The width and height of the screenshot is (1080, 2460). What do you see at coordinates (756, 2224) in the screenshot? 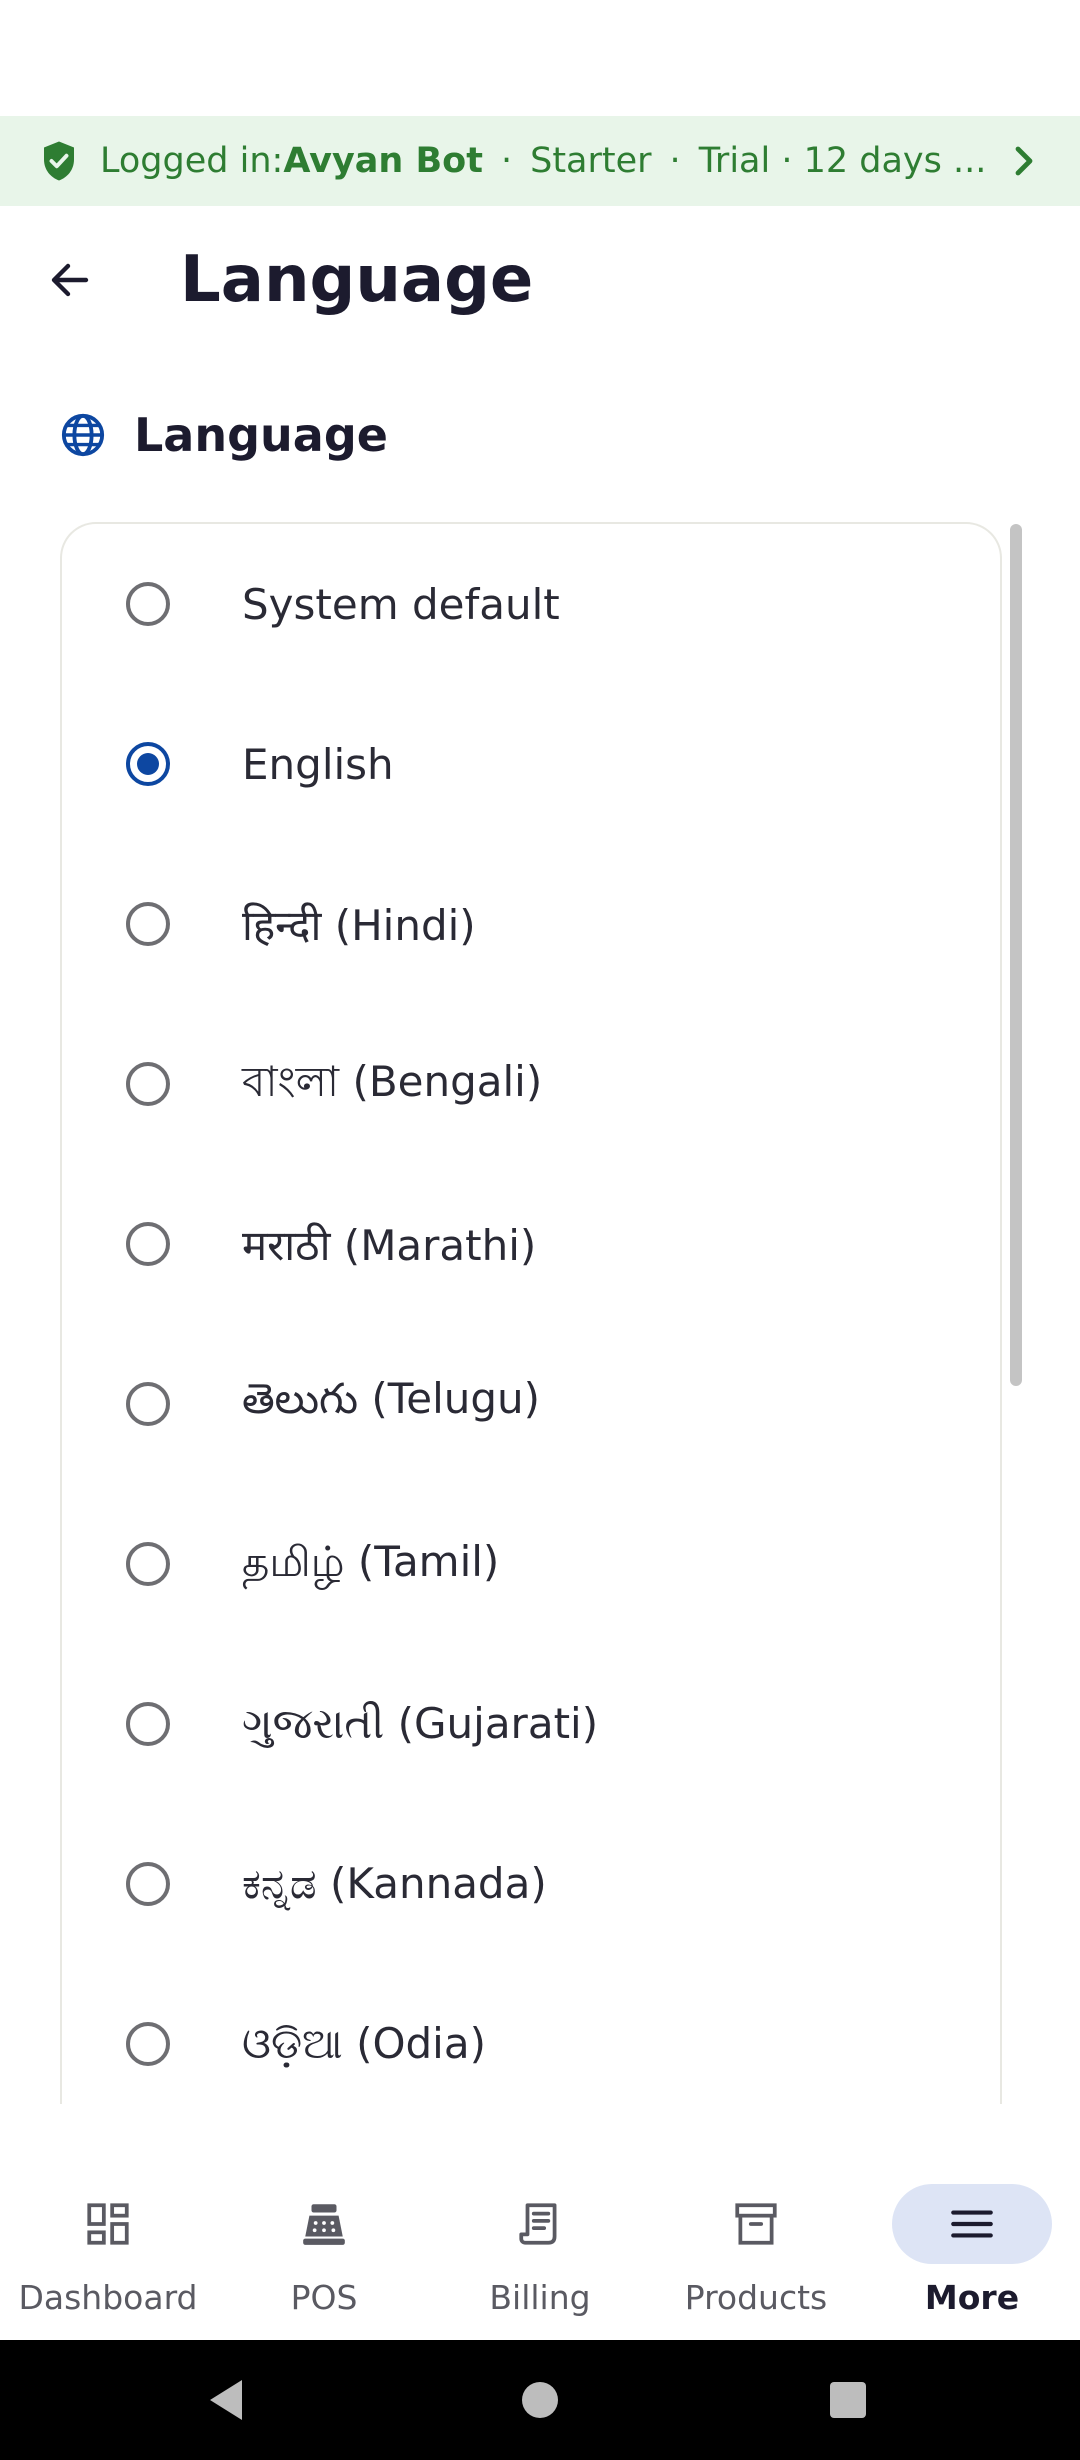
I see `archive-box-icon` at bounding box center [756, 2224].